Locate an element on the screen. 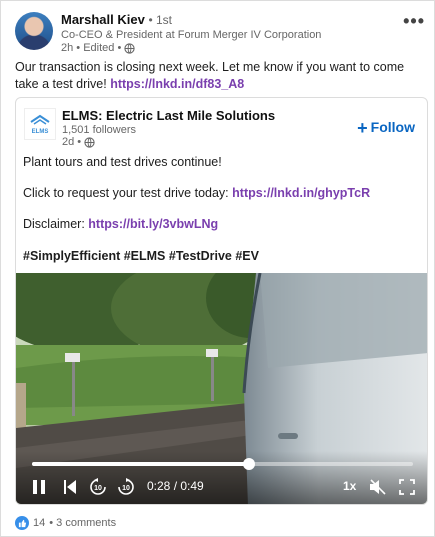 The height and width of the screenshot is (537, 435). social-counts: 14 • 3 comments is located at coordinates (65, 523).